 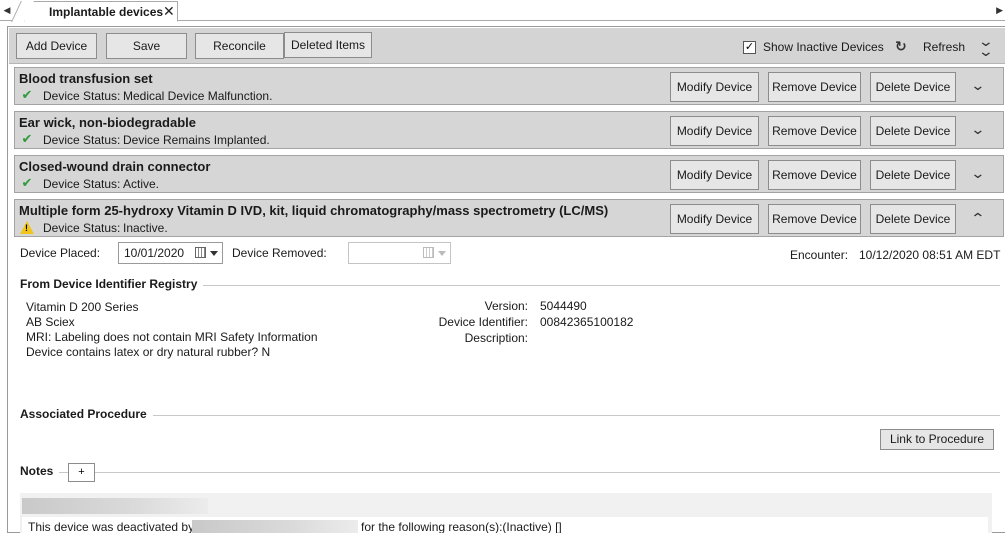 I want to click on device-placed-date-field: 10/01/2020, so click(x=170, y=253).